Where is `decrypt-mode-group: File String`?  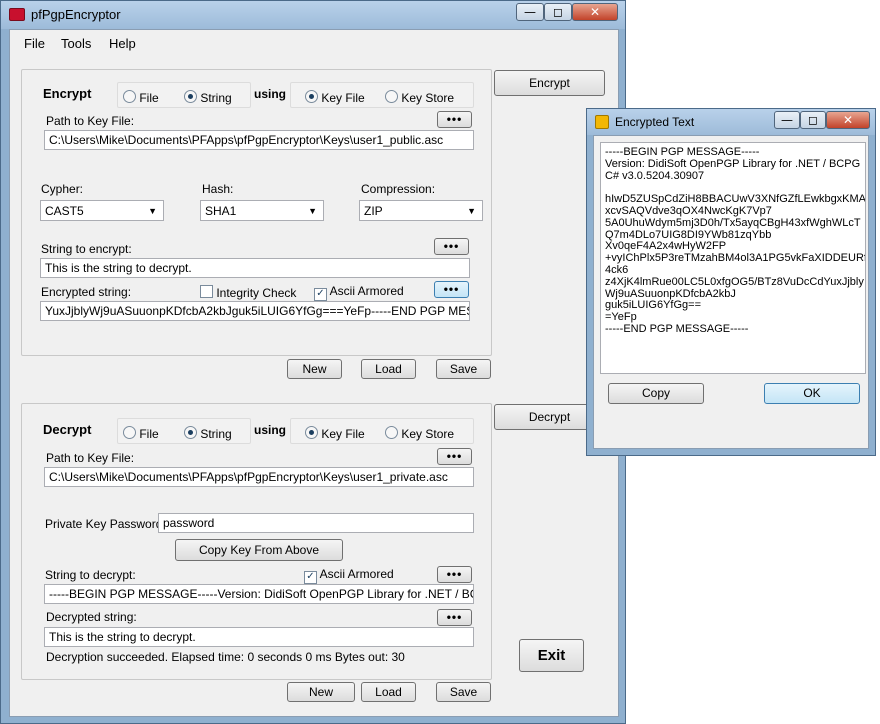
decrypt-mode-group: File String is located at coordinates (184, 431).